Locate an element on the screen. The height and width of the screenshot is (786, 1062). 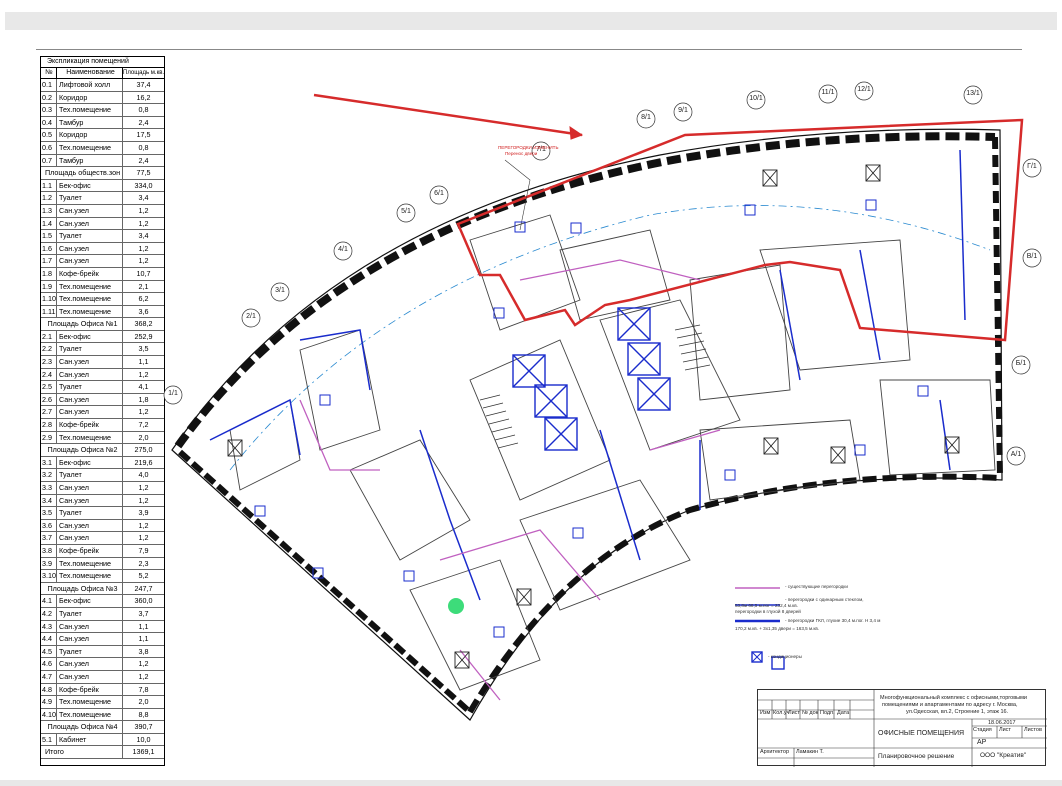
axis-label: 5/1 is located at coordinates (406, 211).